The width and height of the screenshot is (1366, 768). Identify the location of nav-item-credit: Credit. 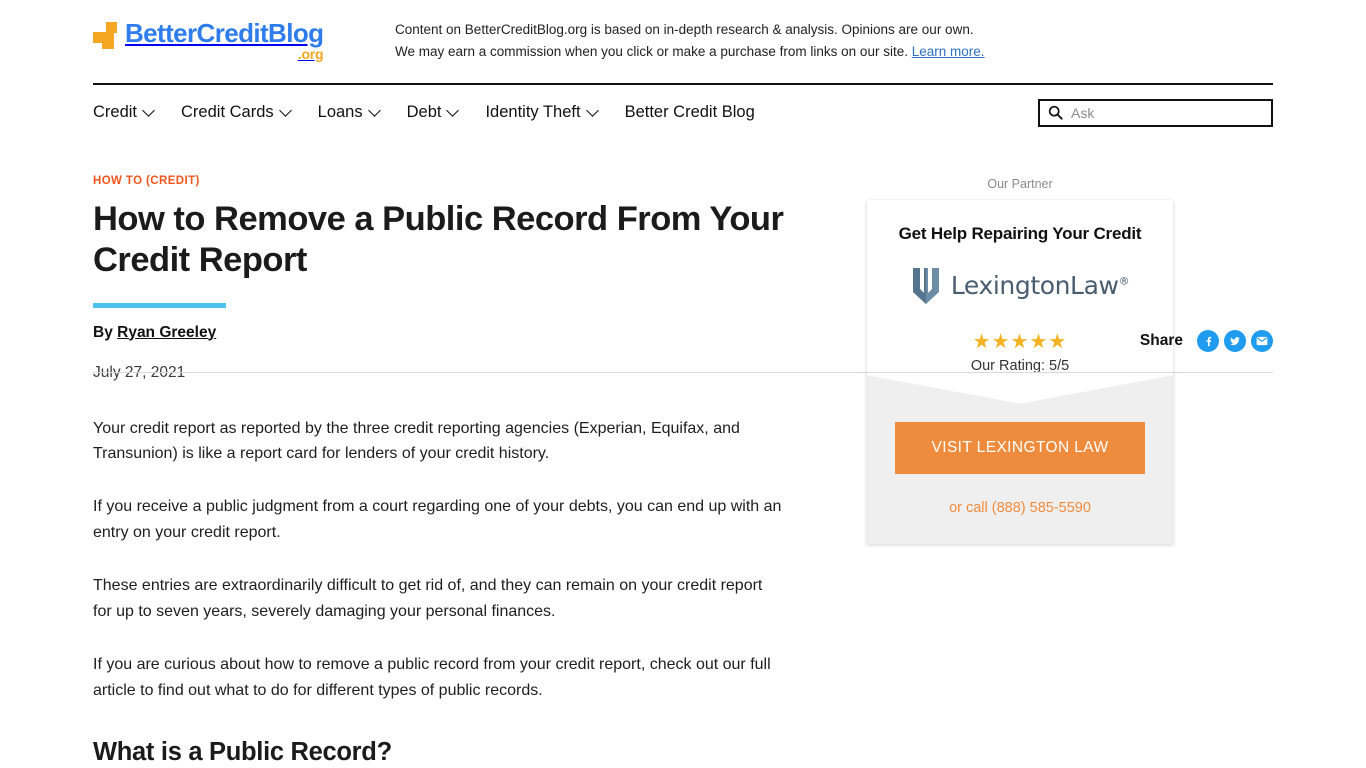
(124, 112).